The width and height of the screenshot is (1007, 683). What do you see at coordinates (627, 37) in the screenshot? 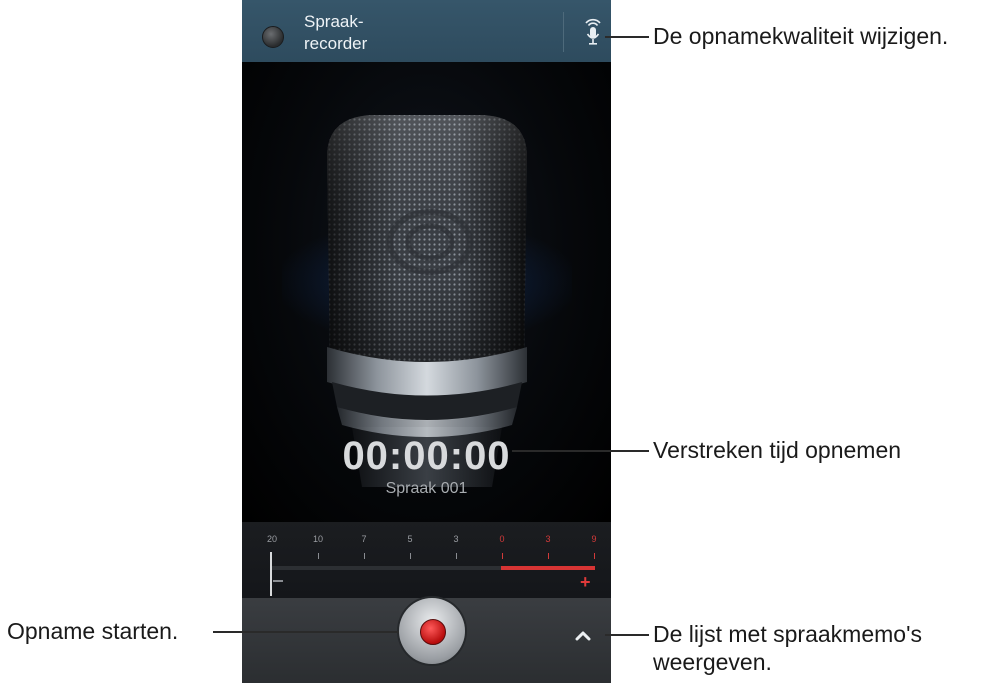
I see `callout-line-quality` at bounding box center [627, 37].